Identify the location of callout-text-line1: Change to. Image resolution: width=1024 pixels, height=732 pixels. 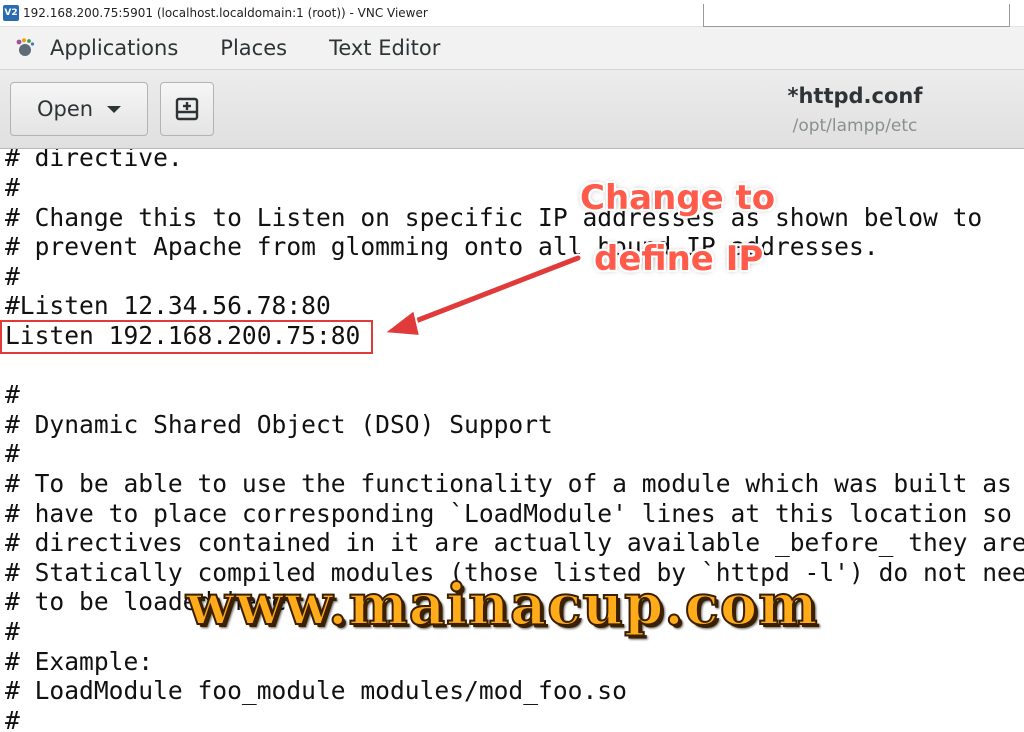
(678, 198).